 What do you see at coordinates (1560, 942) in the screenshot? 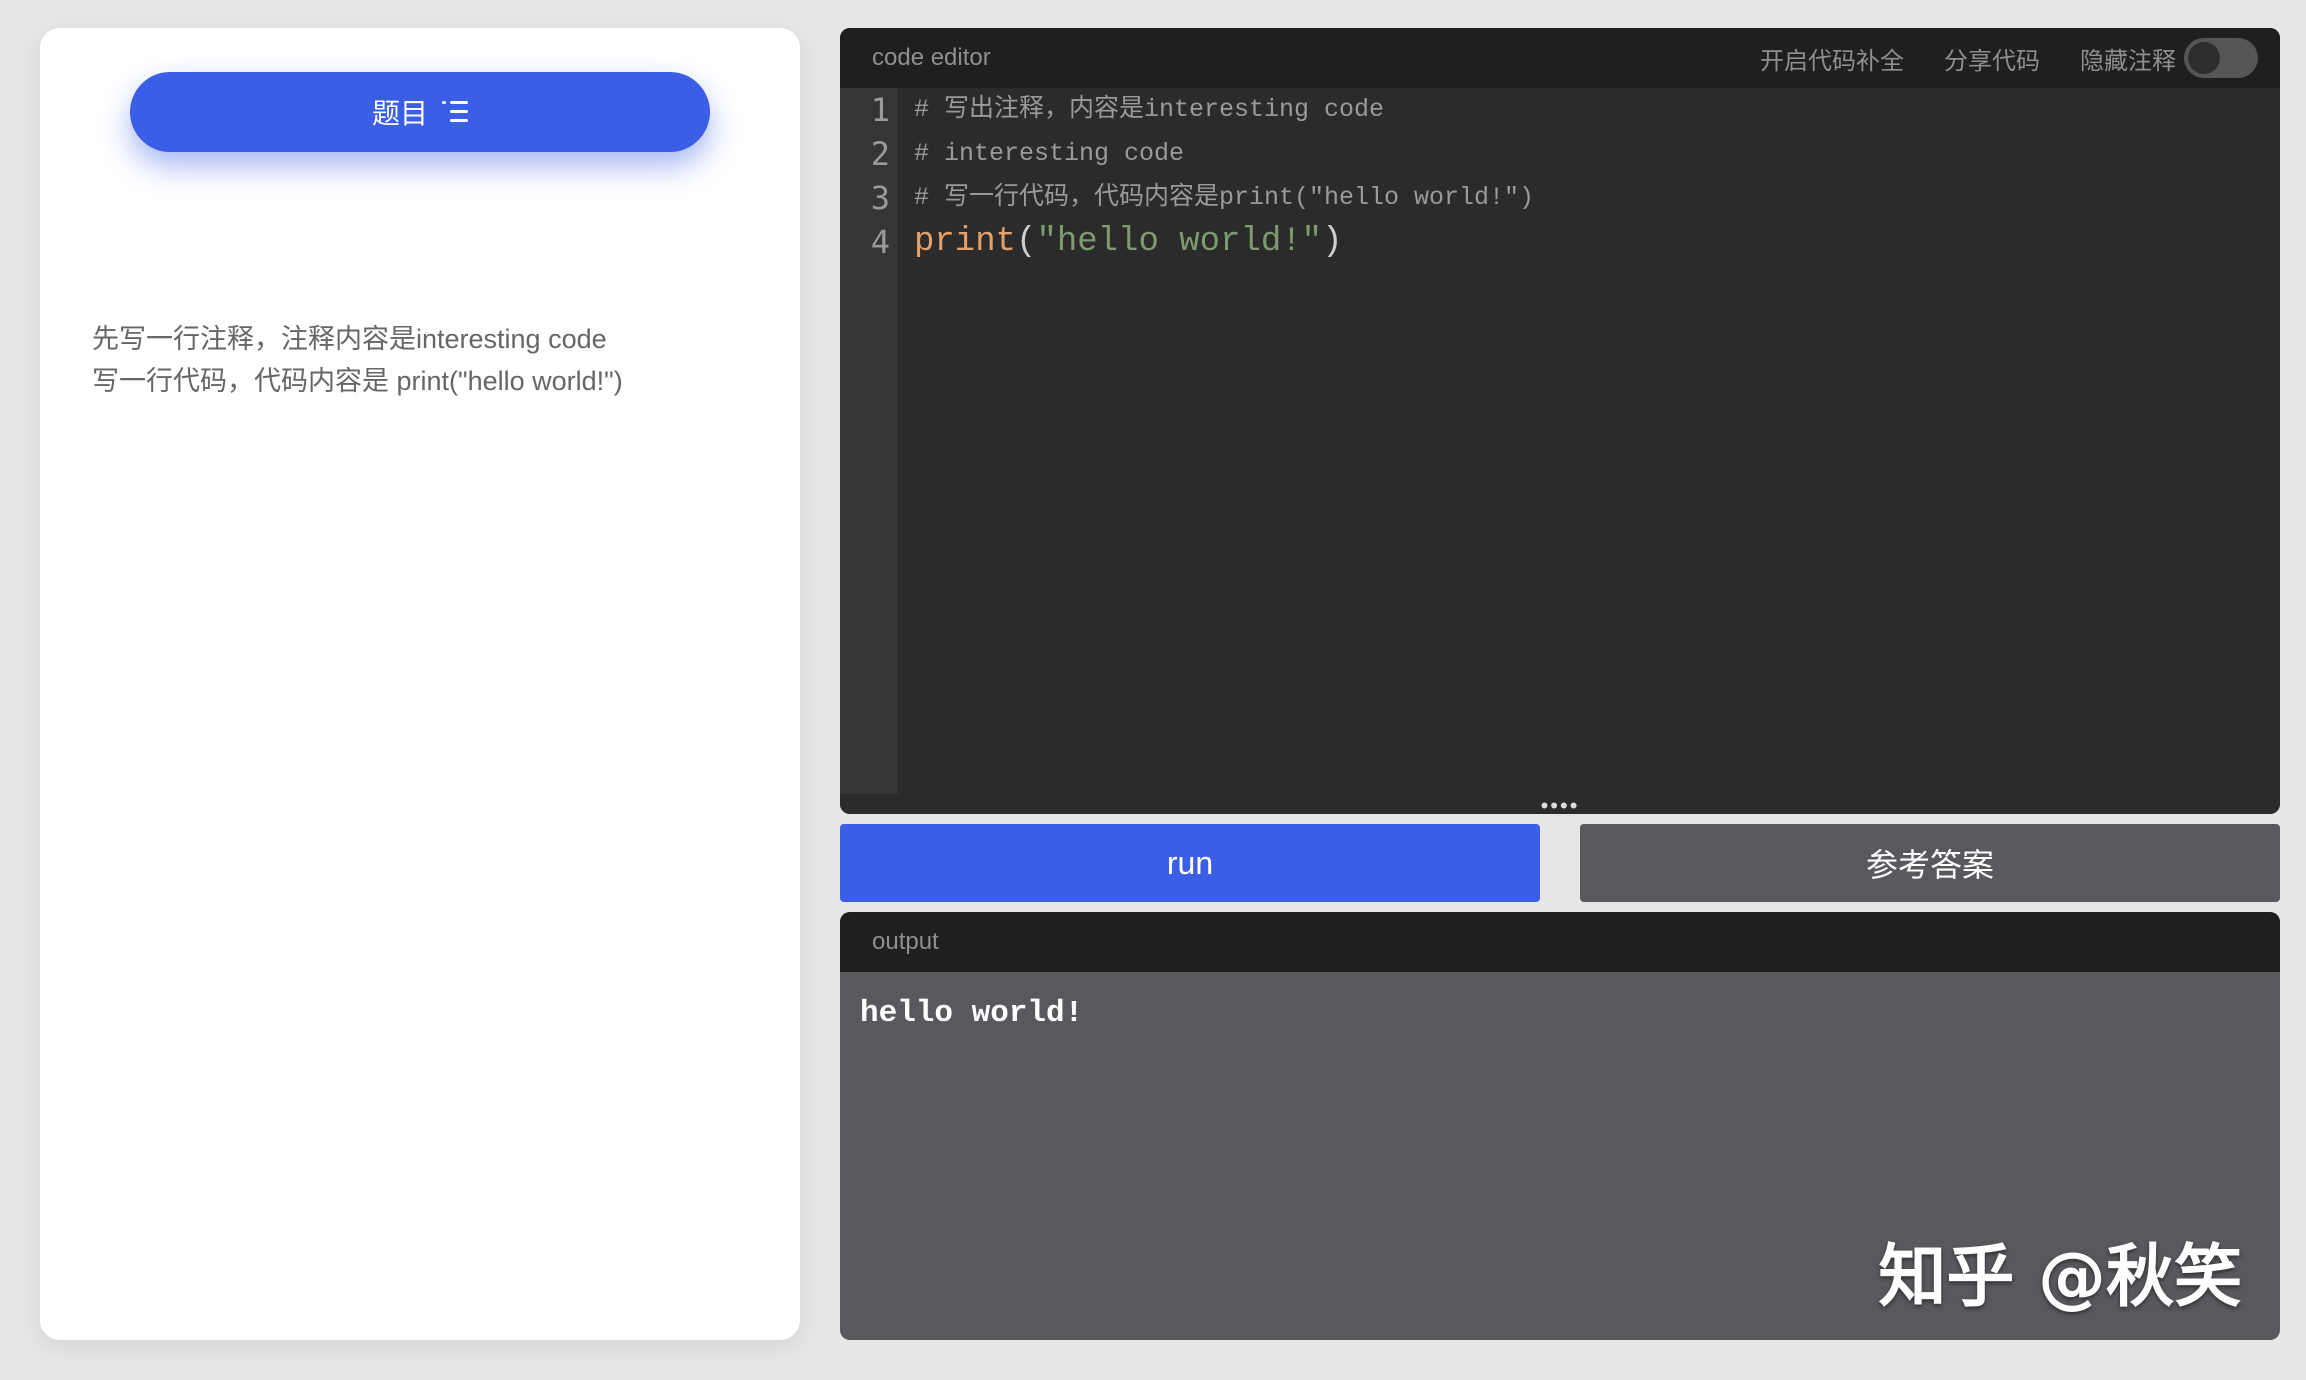
I see `output-header: output` at bounding box center [1560, 942].